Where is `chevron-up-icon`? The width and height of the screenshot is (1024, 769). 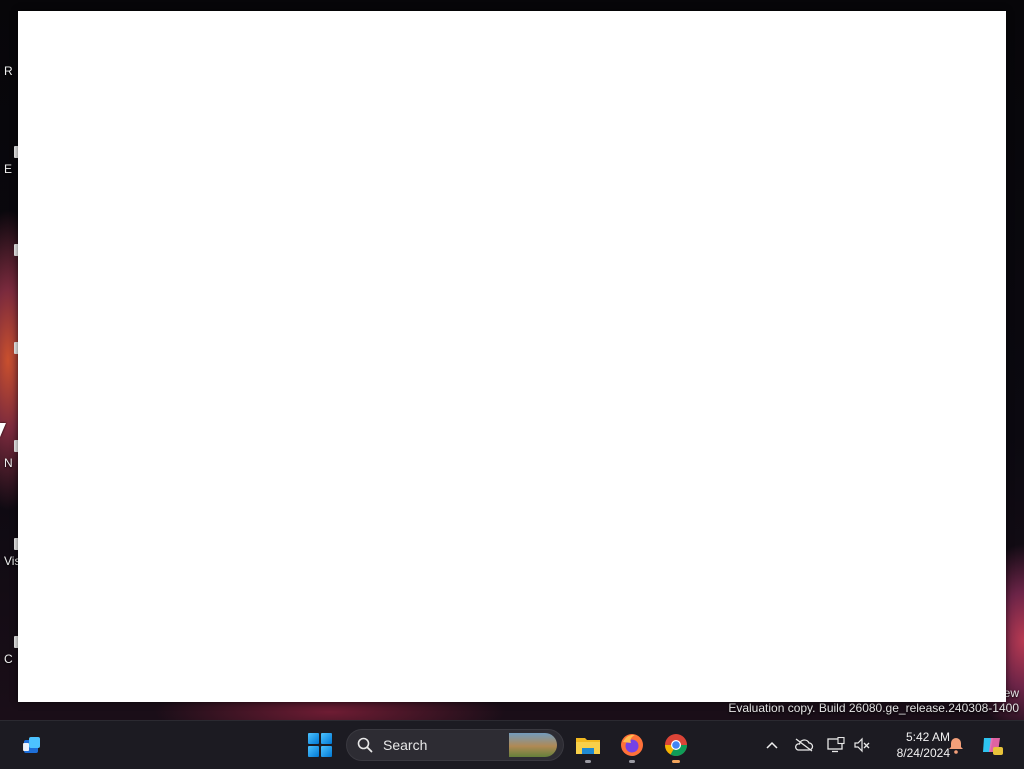
chevron-up-icon is located at coordinates (772, 745).